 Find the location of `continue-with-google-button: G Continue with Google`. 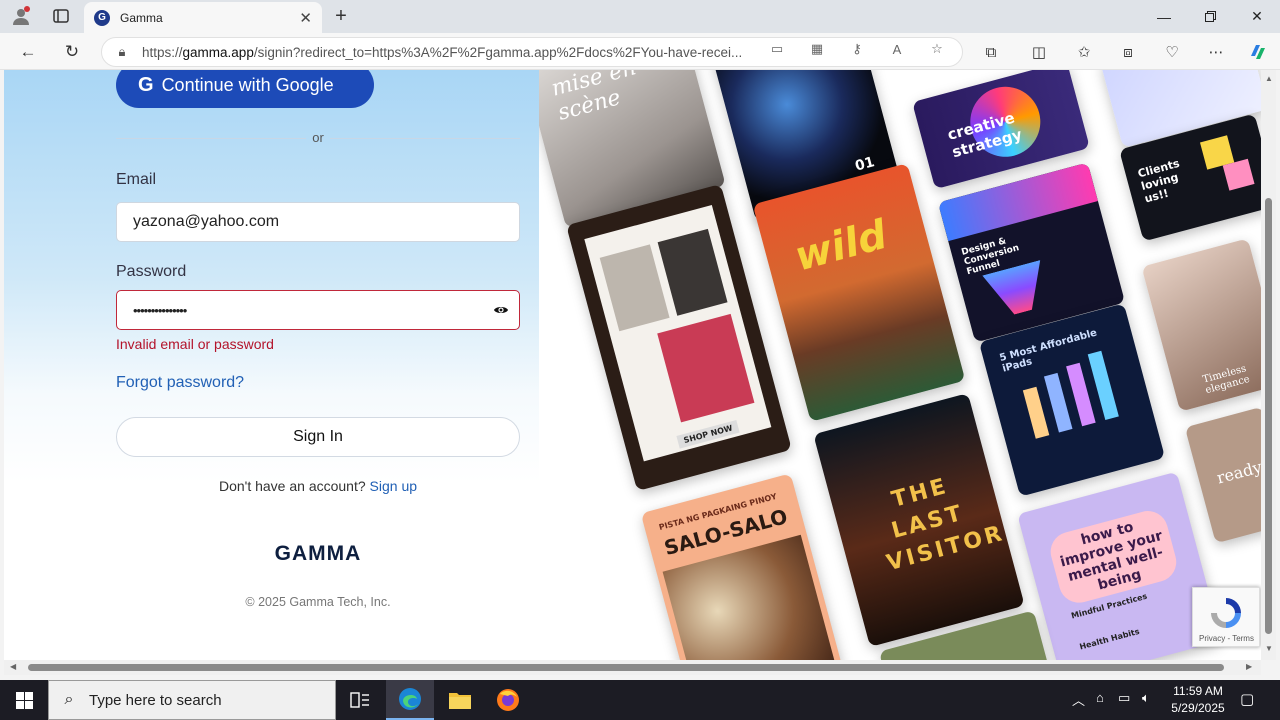

continue-with-google-button: G Continue with Google is located at coordinates (245, 89).